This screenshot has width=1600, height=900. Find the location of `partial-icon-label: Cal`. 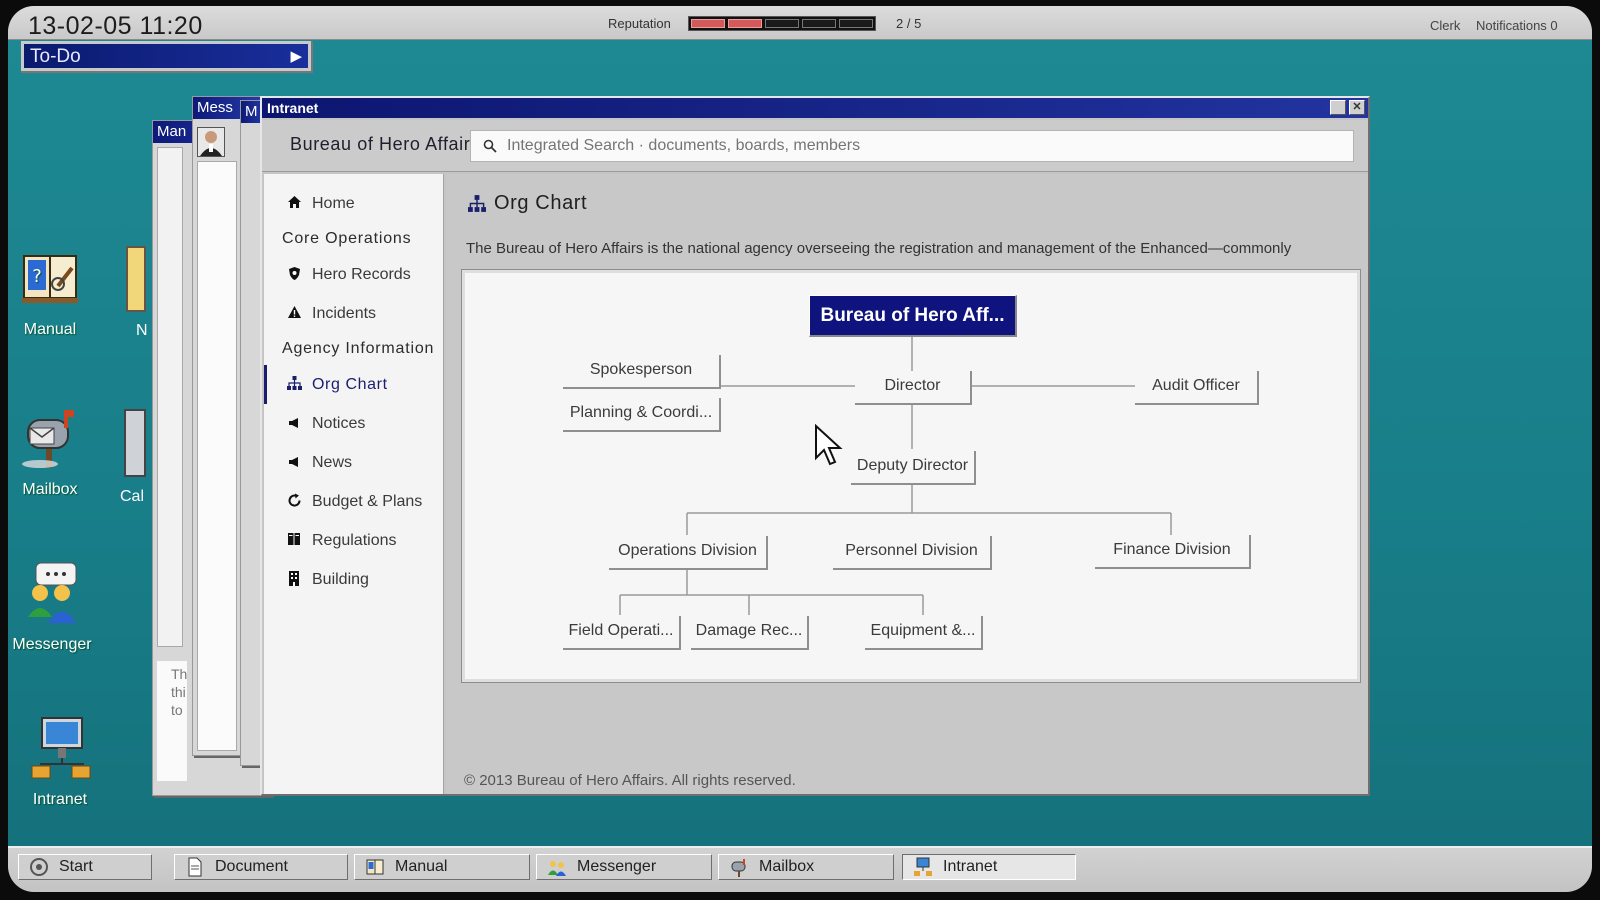

partial-icon-label: Cal is located at coordinates (132, 496).